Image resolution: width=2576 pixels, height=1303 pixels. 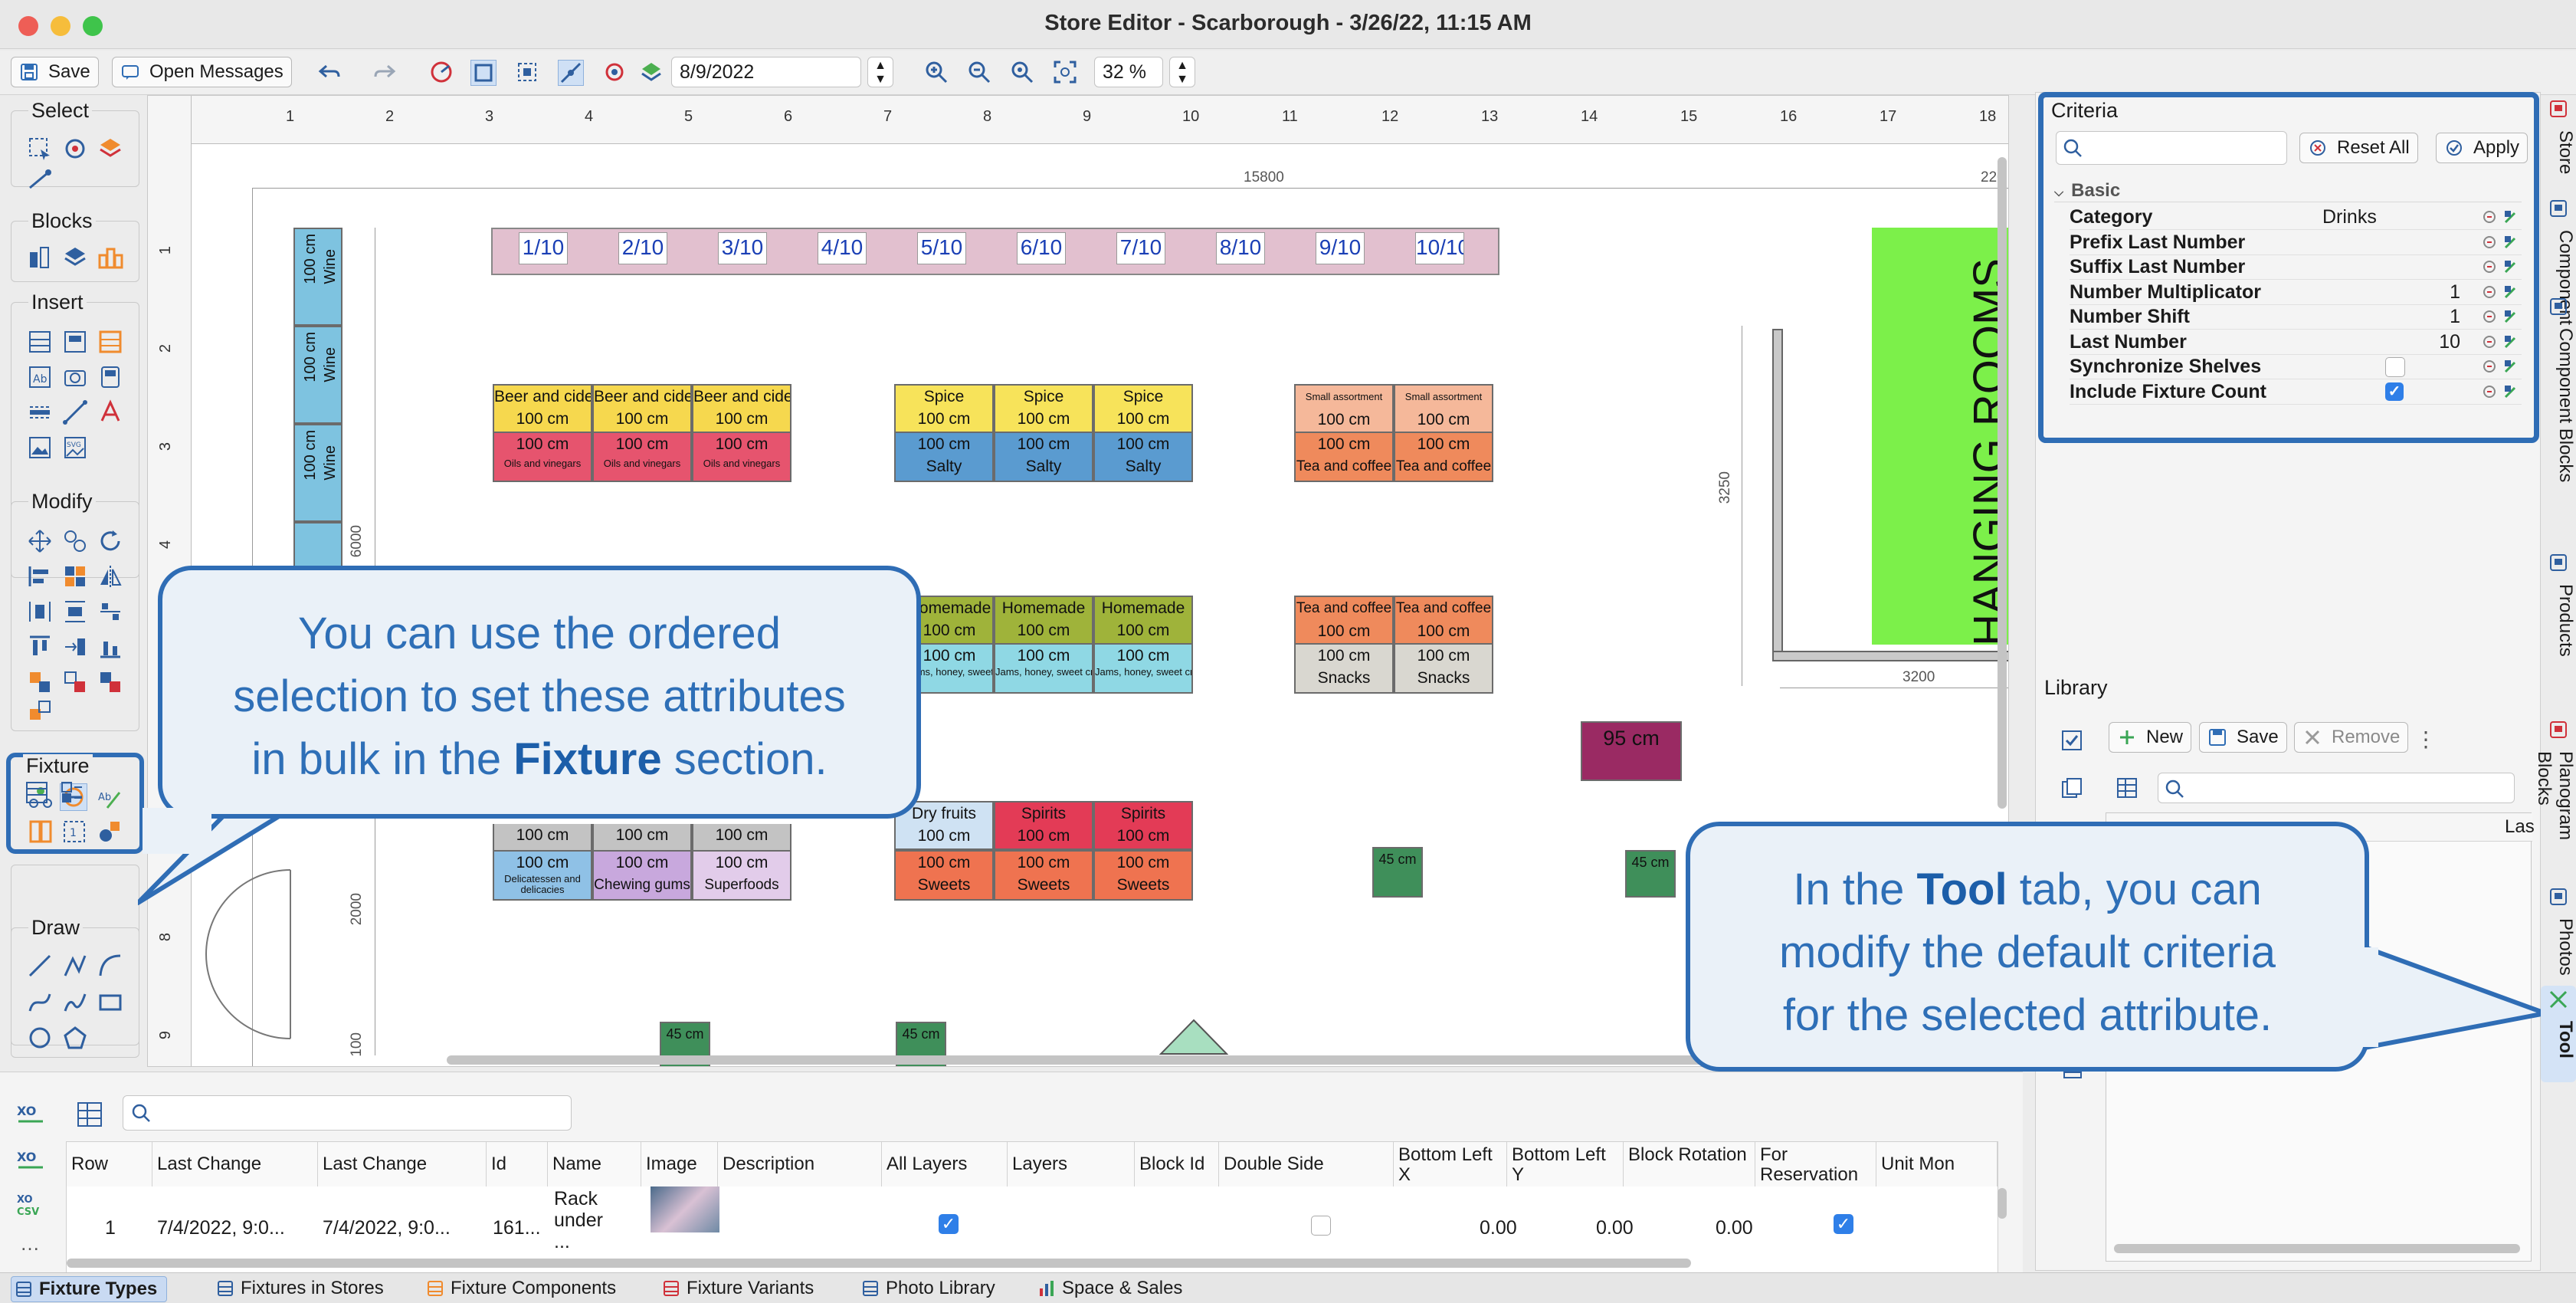 I want to click on criteria-row: Prefix Last Number, so click(x=2296, y=243).